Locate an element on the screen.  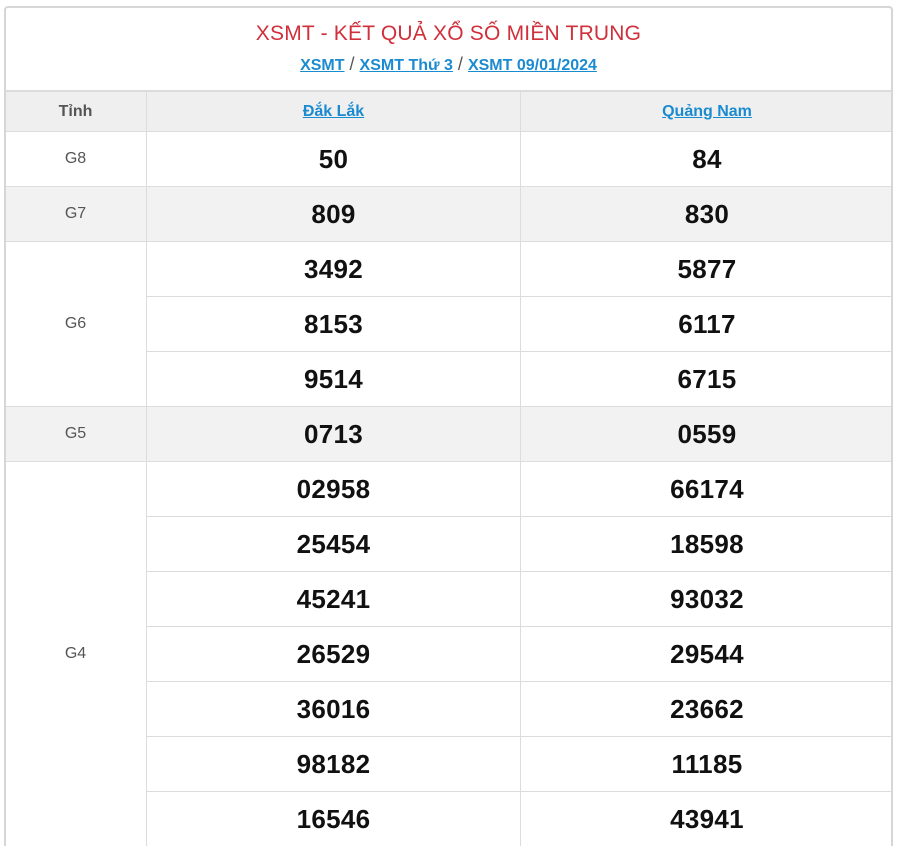
province-link-quang-nam: Quảng Nam is located at coordinates (707, 111).